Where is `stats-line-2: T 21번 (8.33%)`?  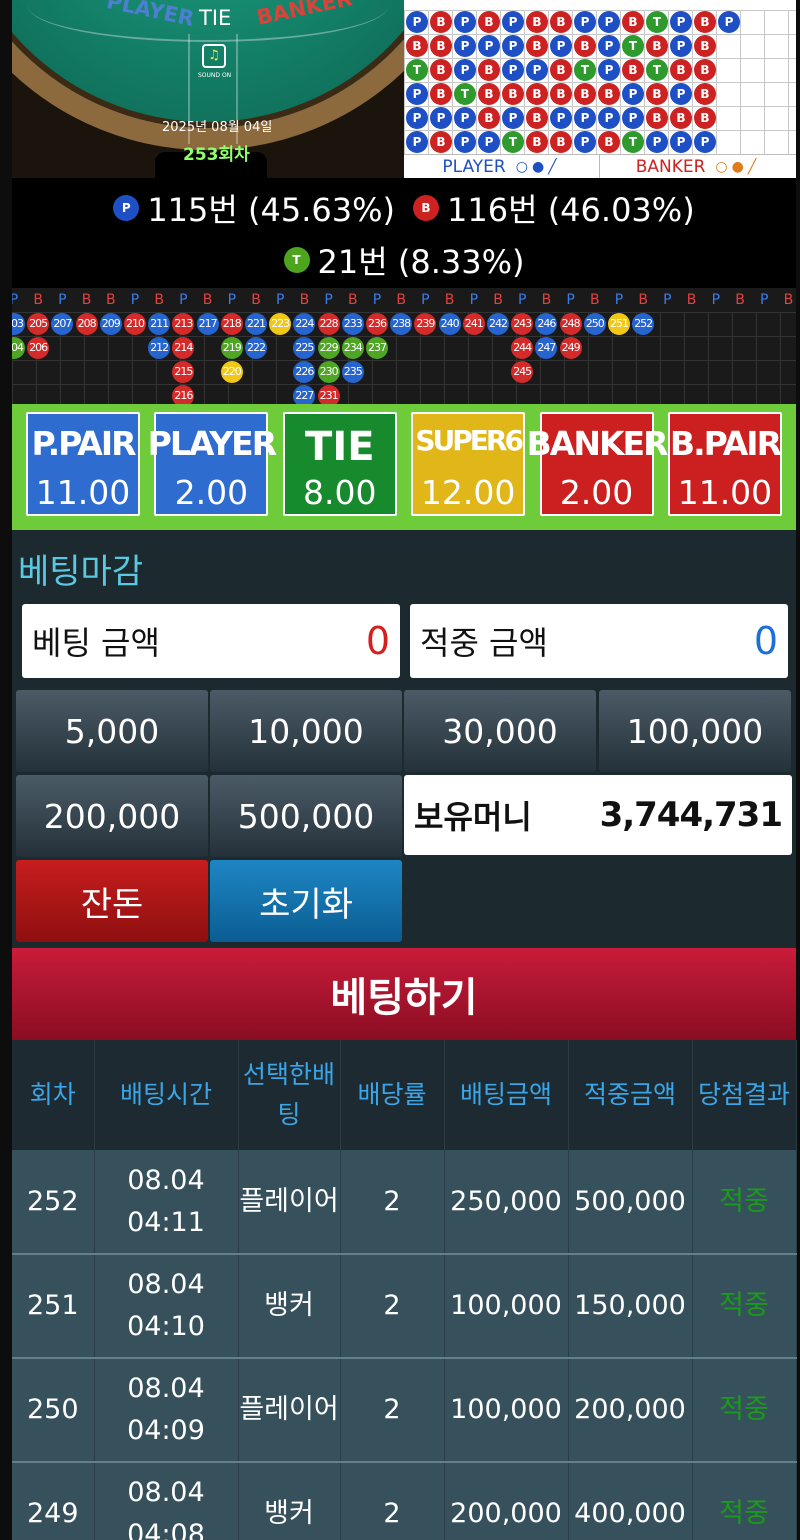 stats-line-2: T 21번 (8.33%) is located at coordinates (404, 260).